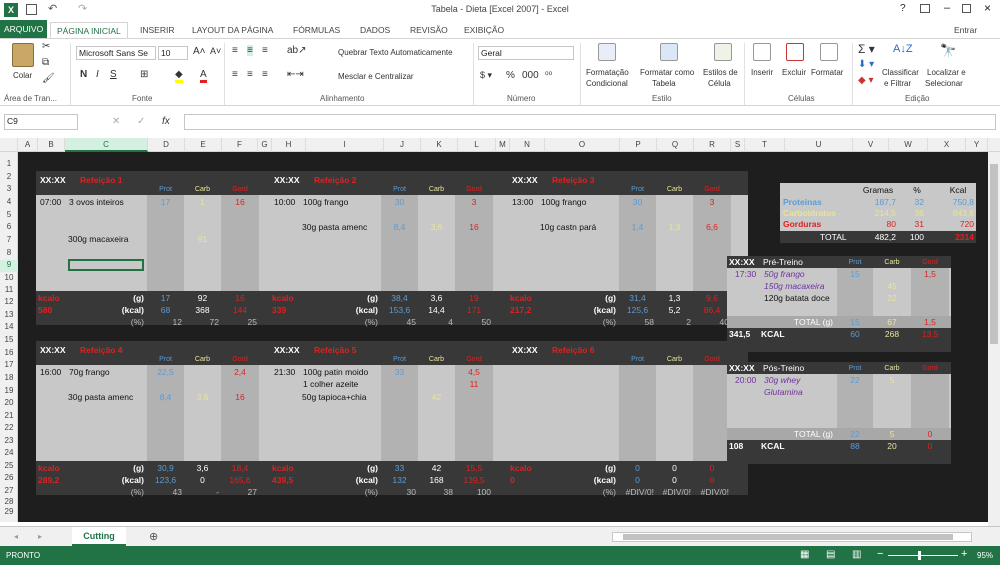 This screenshot has width=1000, height=565. I want to click on column-header-B: B, so click(51, 145).